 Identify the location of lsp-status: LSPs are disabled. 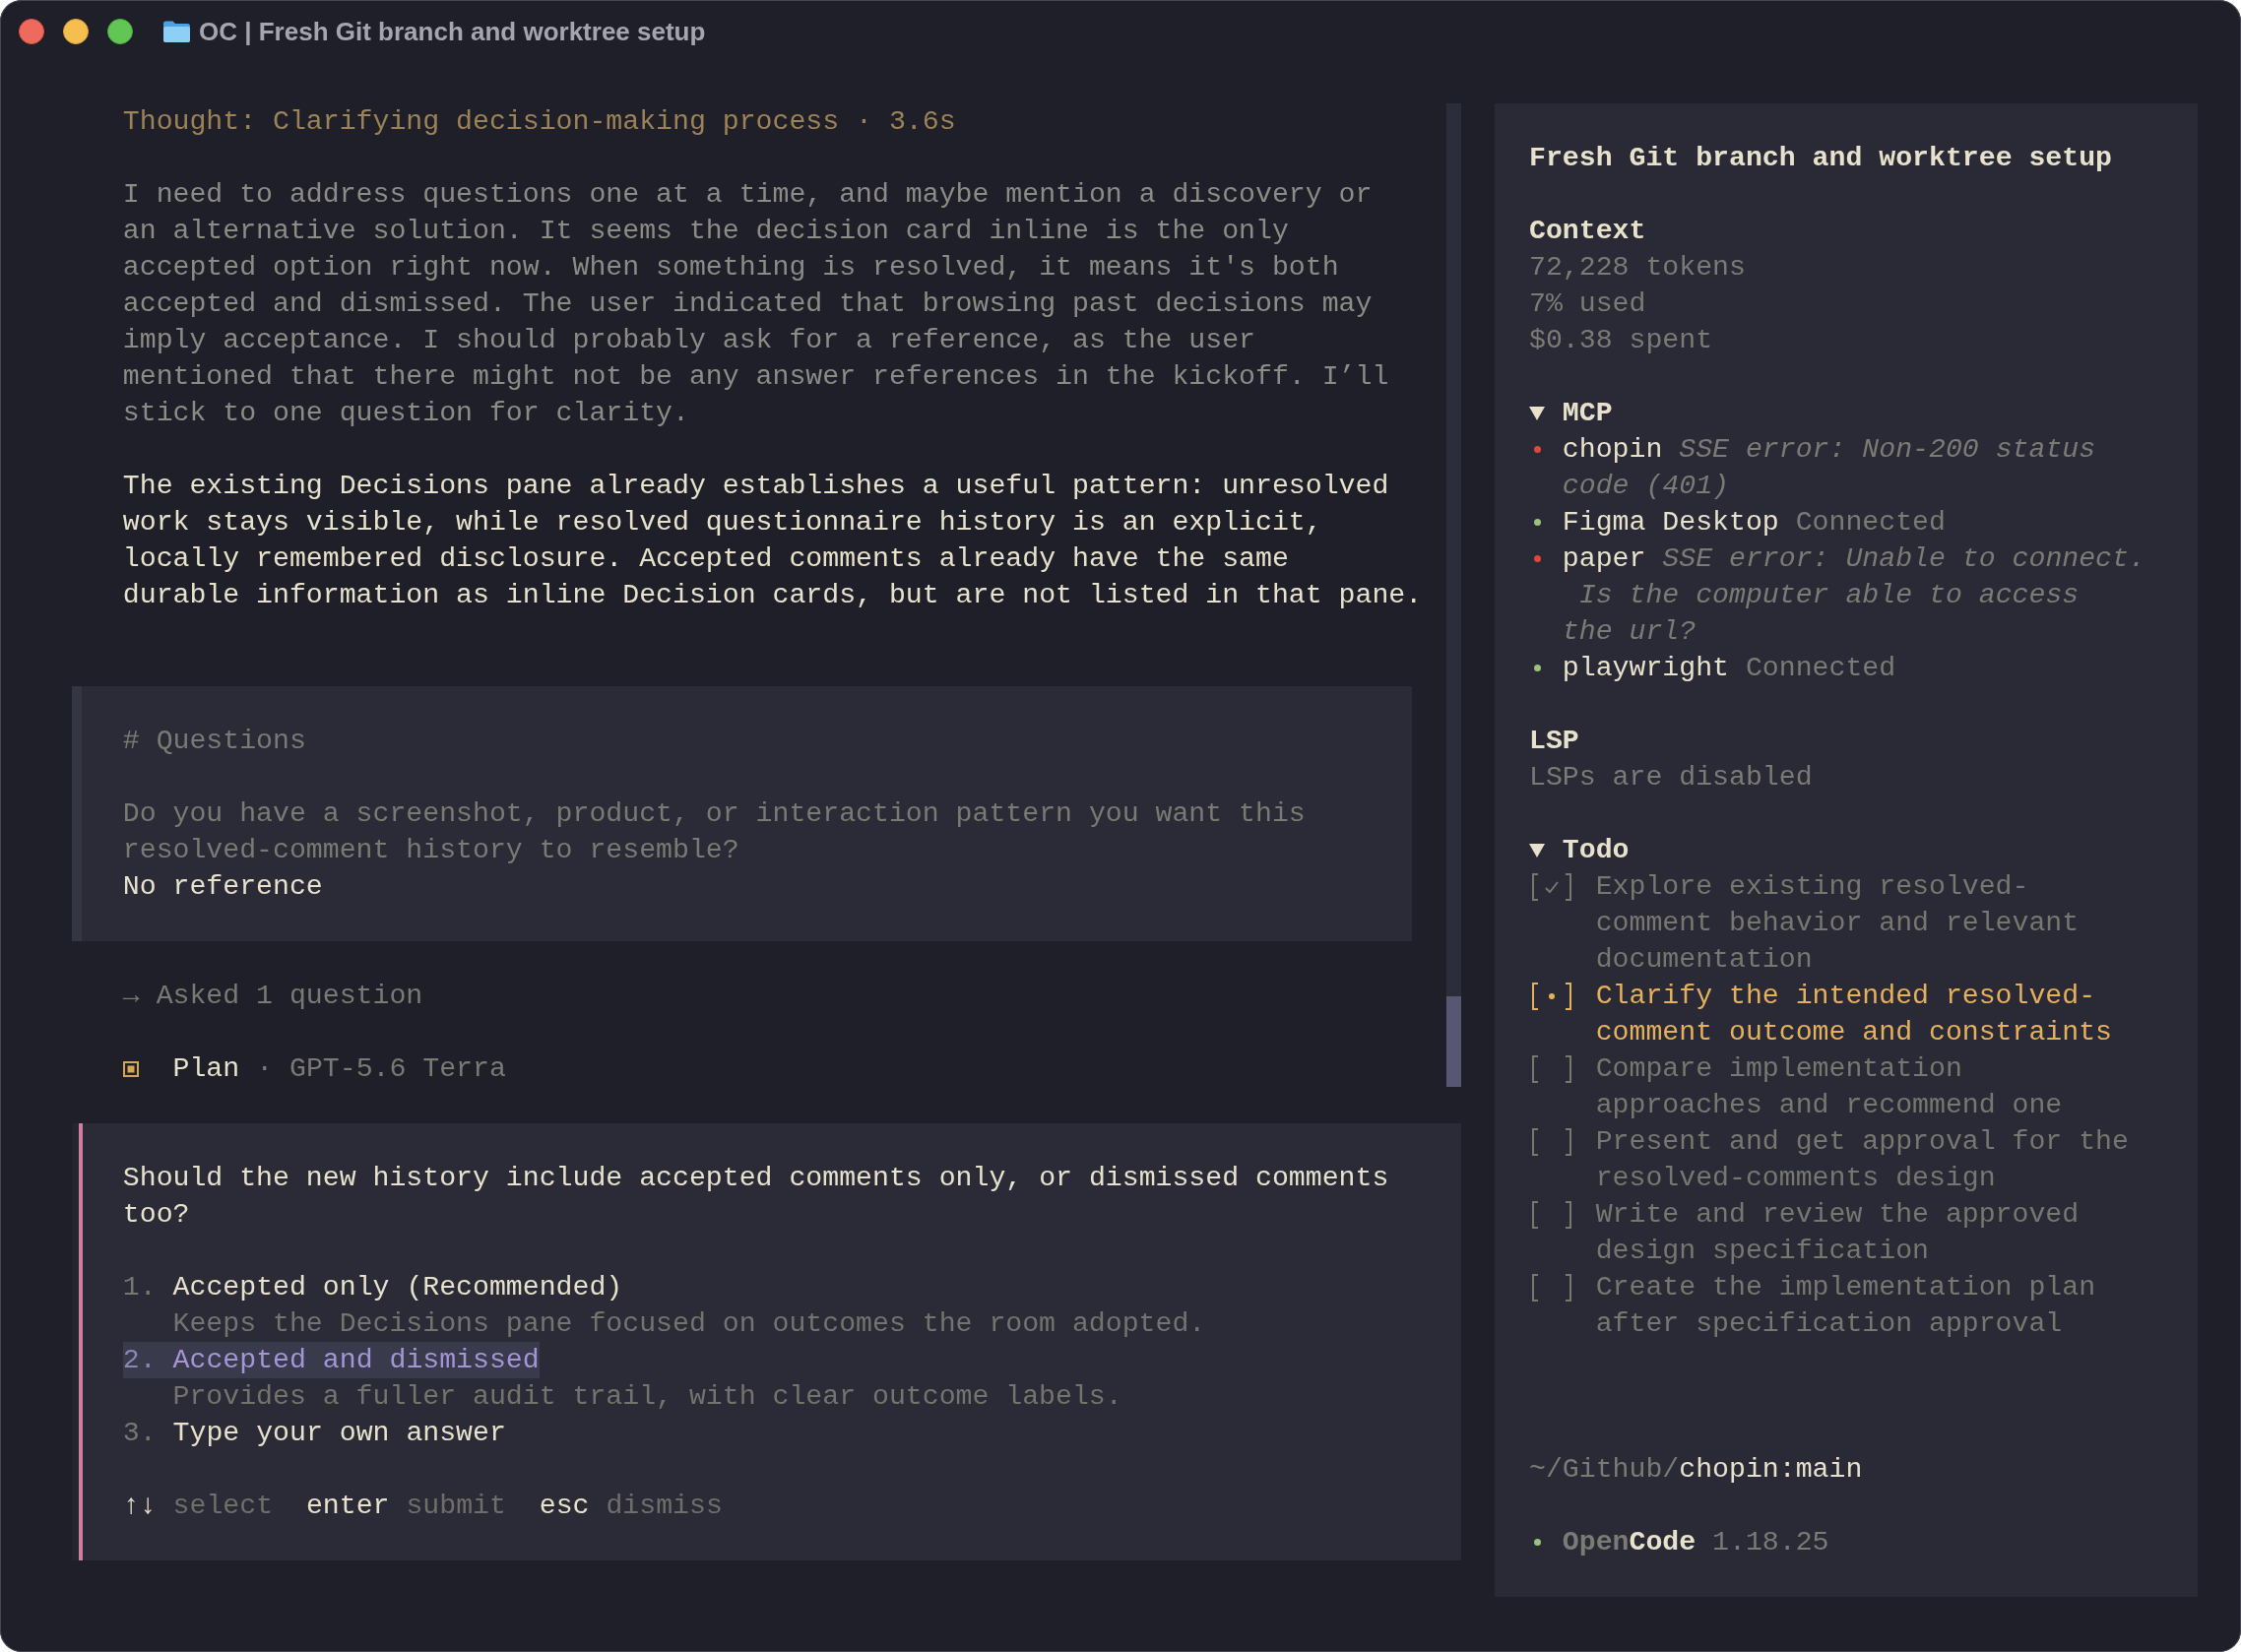
(1671, 777).